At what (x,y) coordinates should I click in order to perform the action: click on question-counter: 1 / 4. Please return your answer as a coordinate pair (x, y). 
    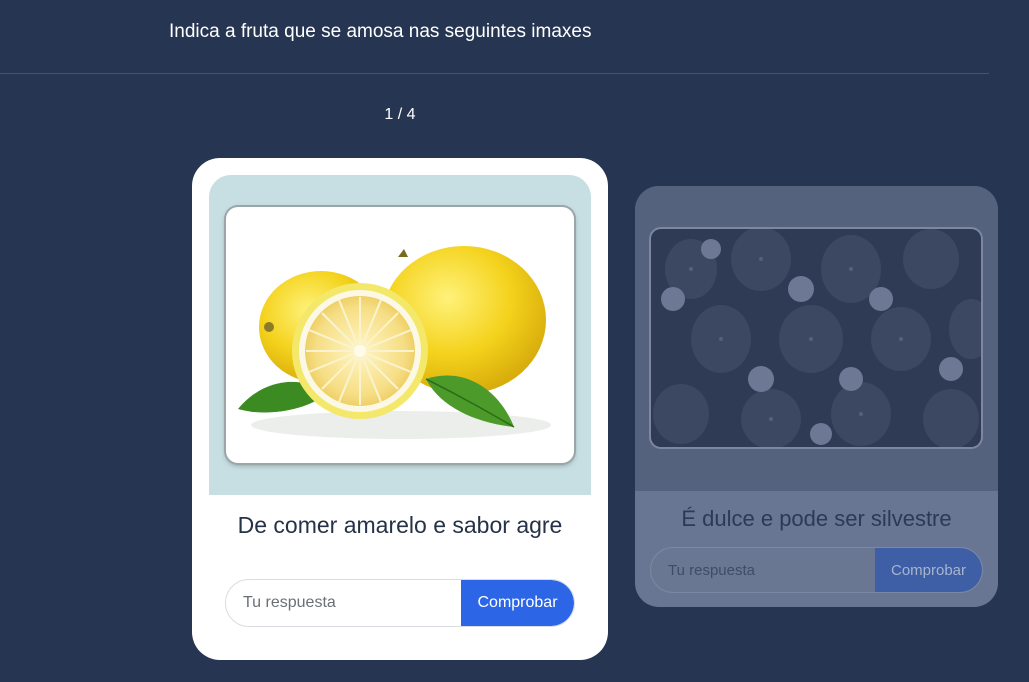
    Looking at the image, I should click on (400, 114).